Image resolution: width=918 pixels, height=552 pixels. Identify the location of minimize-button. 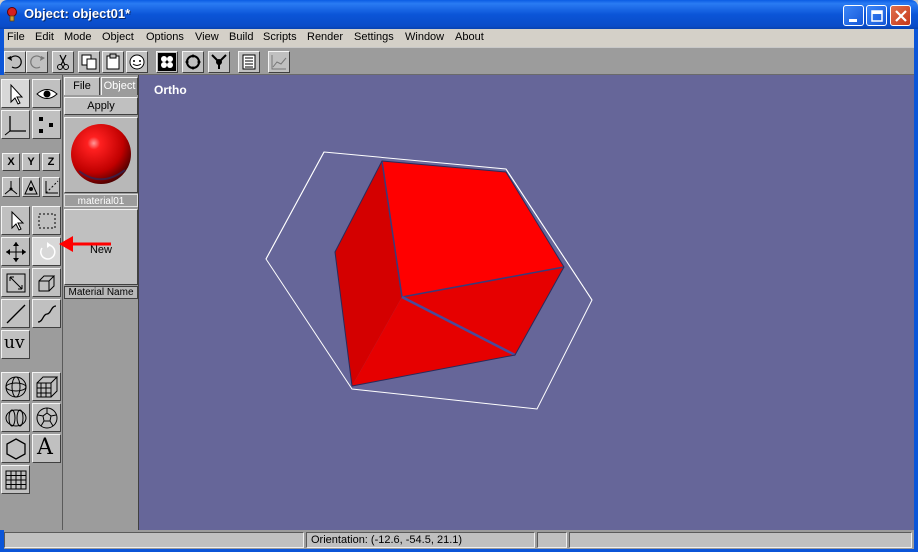
(853, 15).